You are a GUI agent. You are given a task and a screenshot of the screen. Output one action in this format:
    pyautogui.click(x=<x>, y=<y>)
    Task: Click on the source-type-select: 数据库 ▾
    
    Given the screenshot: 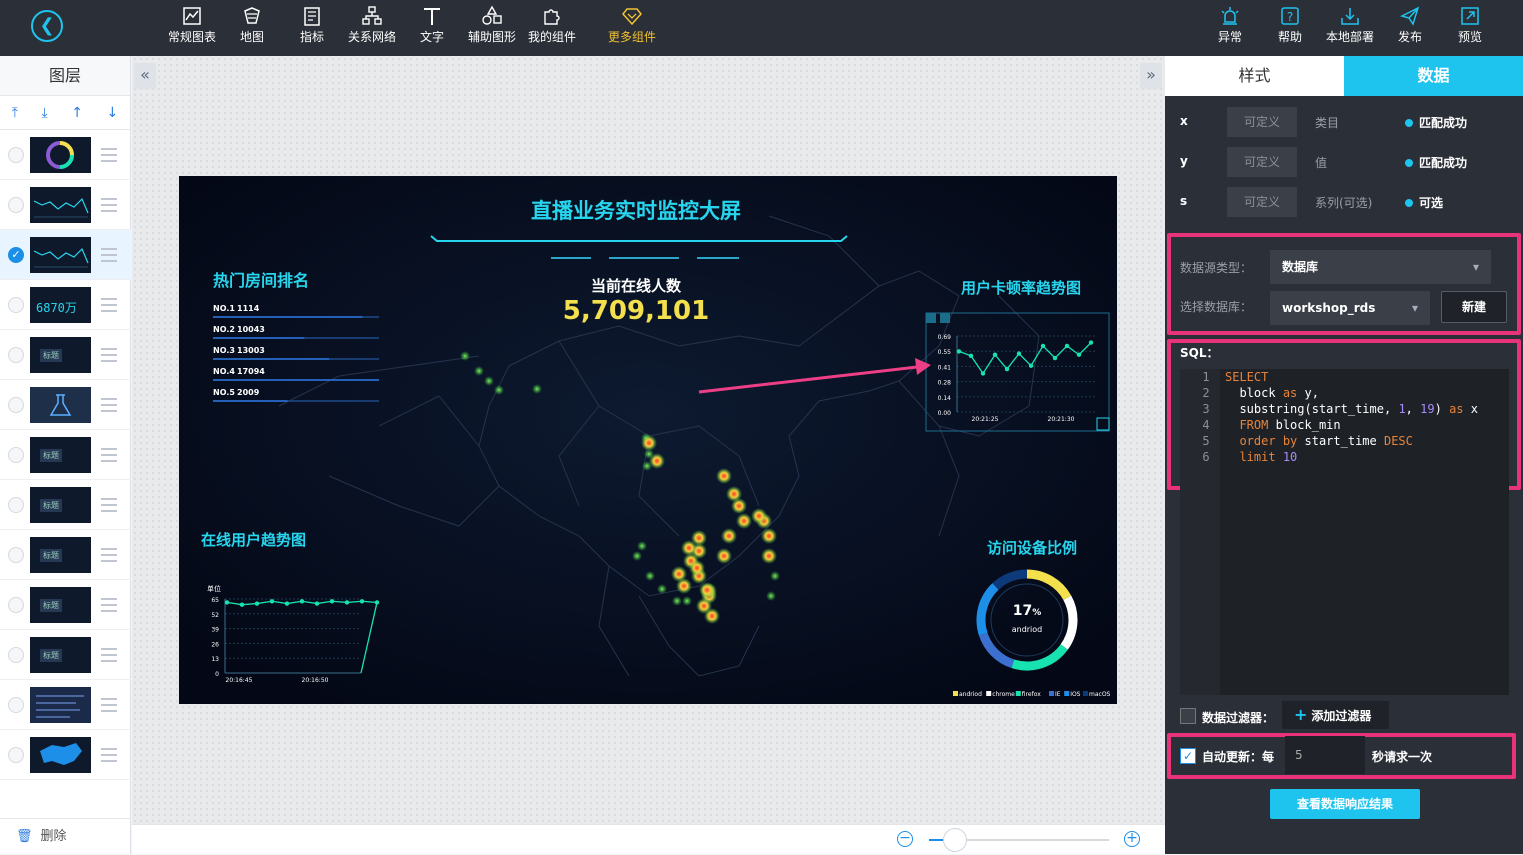 What is the action you would take?
    pyautogui.click(x=1380, y=267)
    